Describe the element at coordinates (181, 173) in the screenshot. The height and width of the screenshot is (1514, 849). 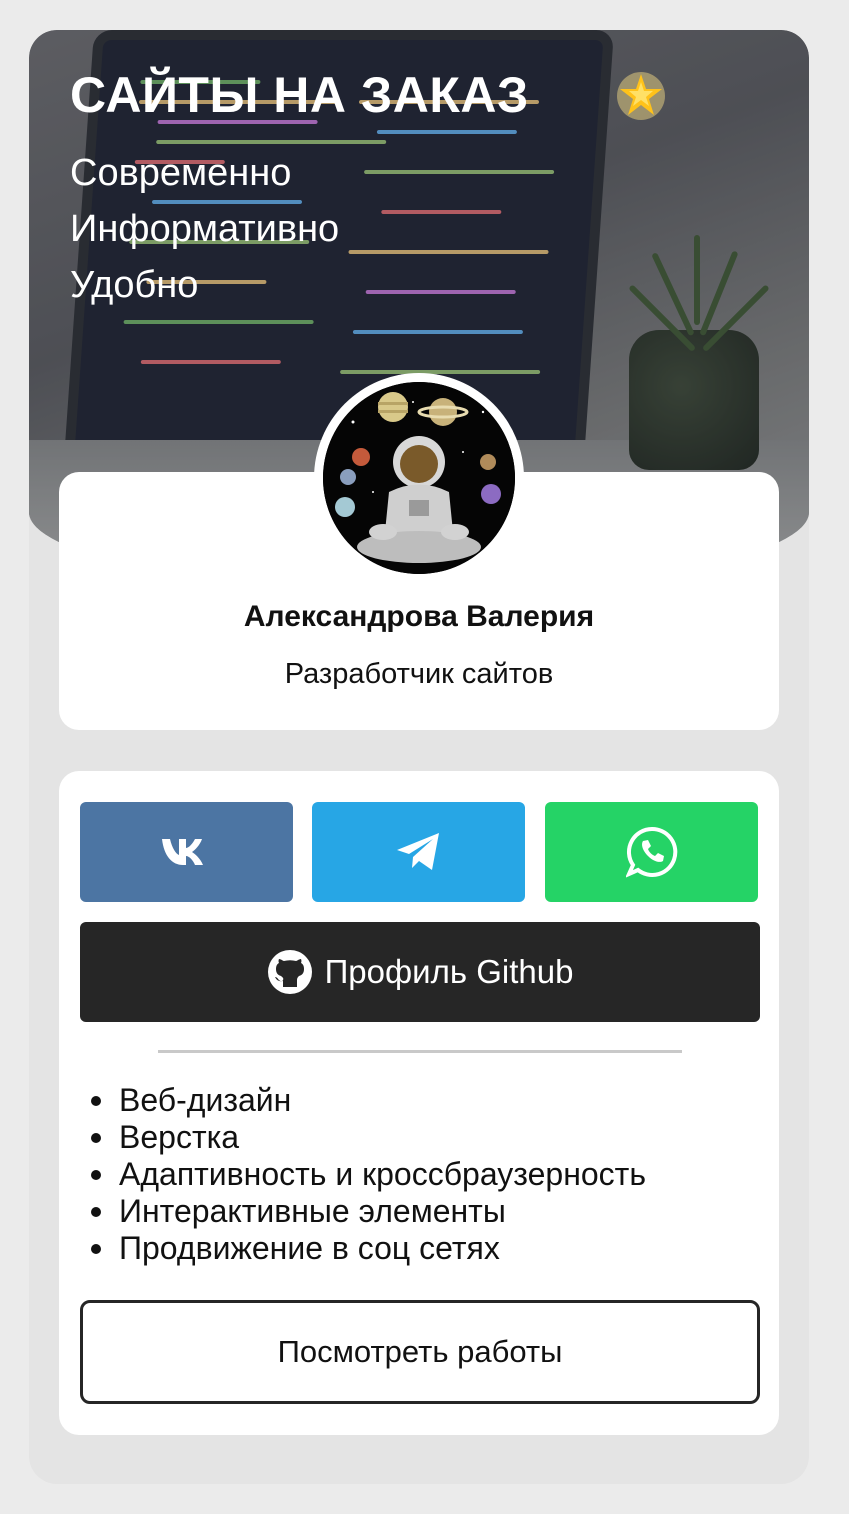
I see `hero-line-modern: Современно` at that location.